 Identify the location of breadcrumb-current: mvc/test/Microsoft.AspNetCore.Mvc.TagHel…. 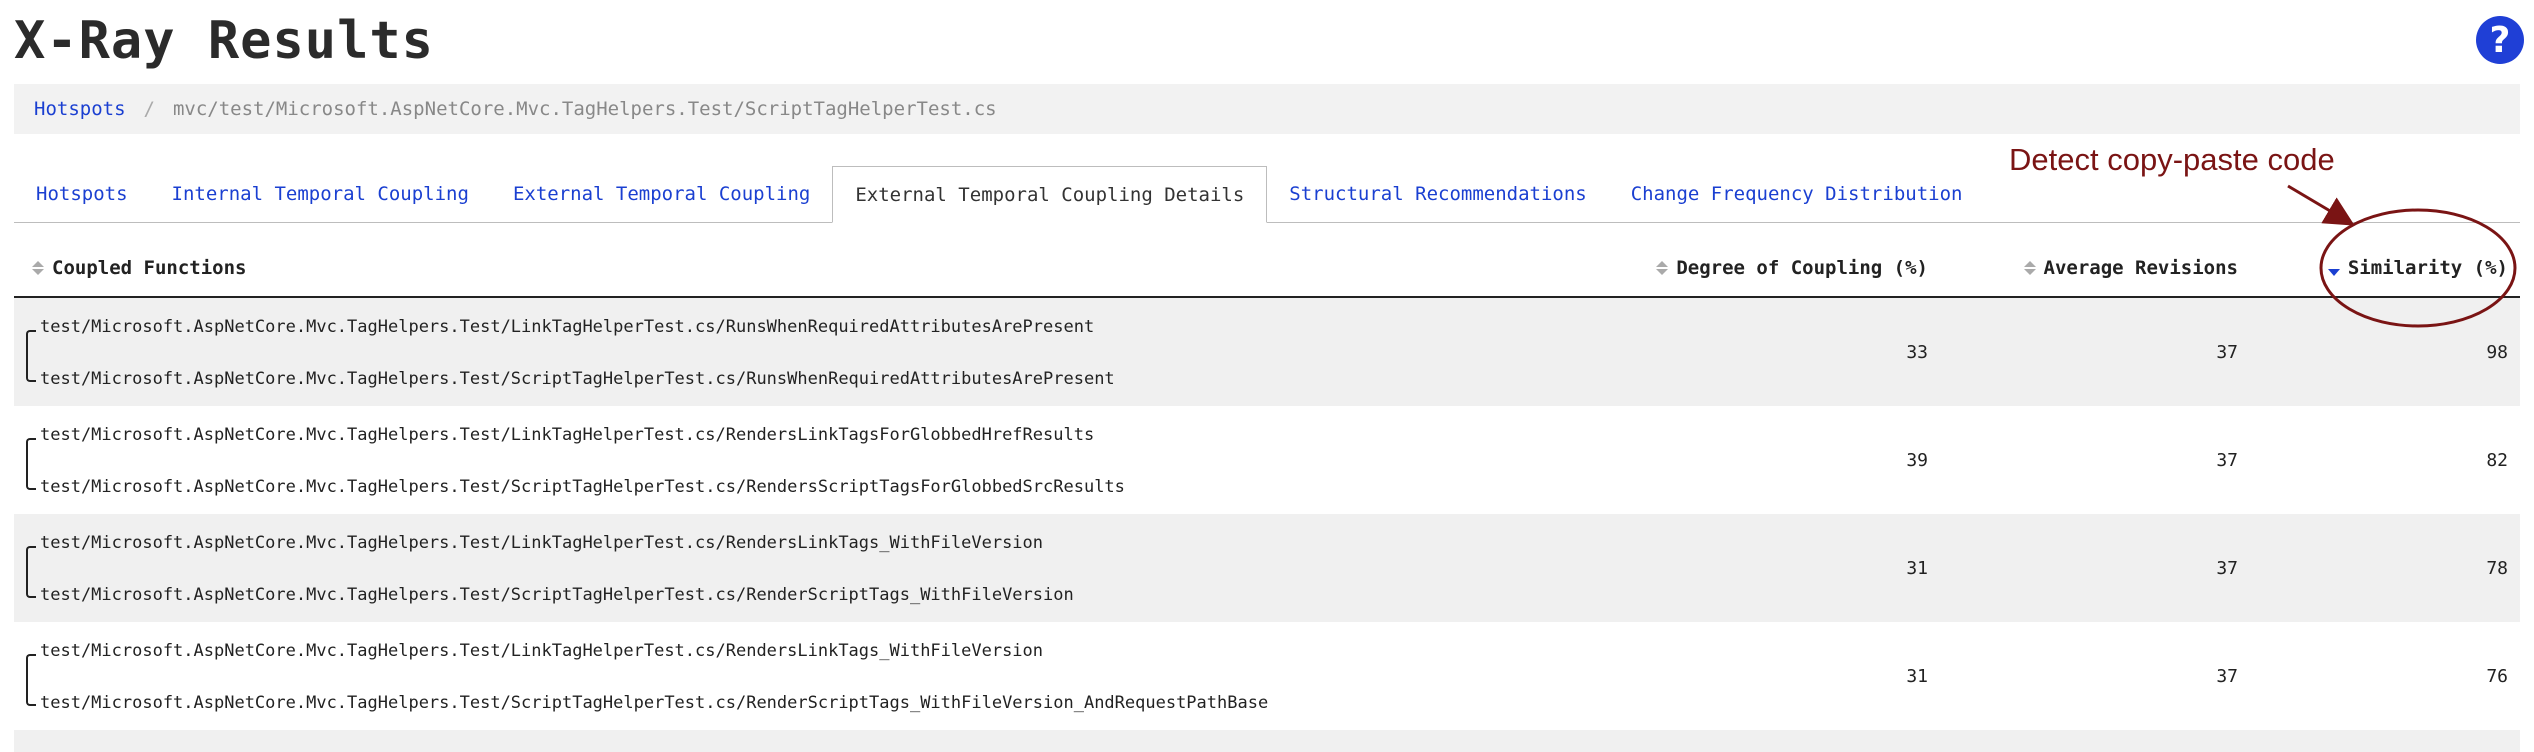
(584, 109).